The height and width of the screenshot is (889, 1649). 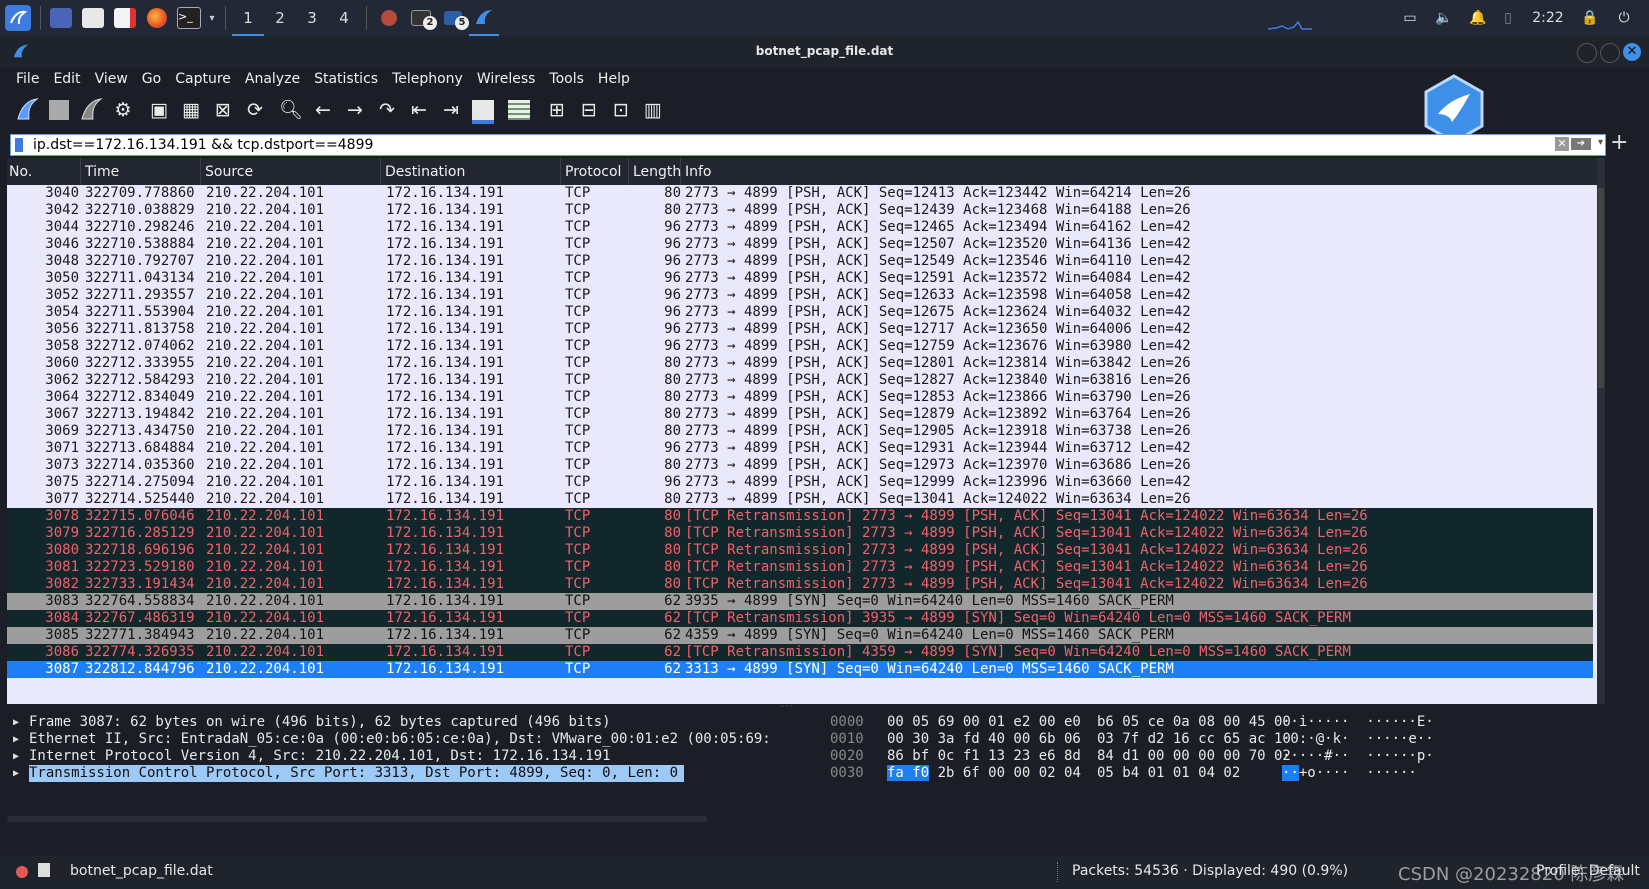 I want to click on byte-ascii: +o···· ······, so click(x=1358, y=773).